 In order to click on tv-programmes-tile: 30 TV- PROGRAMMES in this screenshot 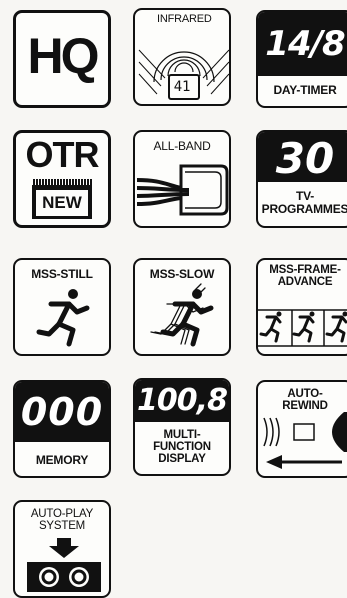, I will do `click(301, 179)`.